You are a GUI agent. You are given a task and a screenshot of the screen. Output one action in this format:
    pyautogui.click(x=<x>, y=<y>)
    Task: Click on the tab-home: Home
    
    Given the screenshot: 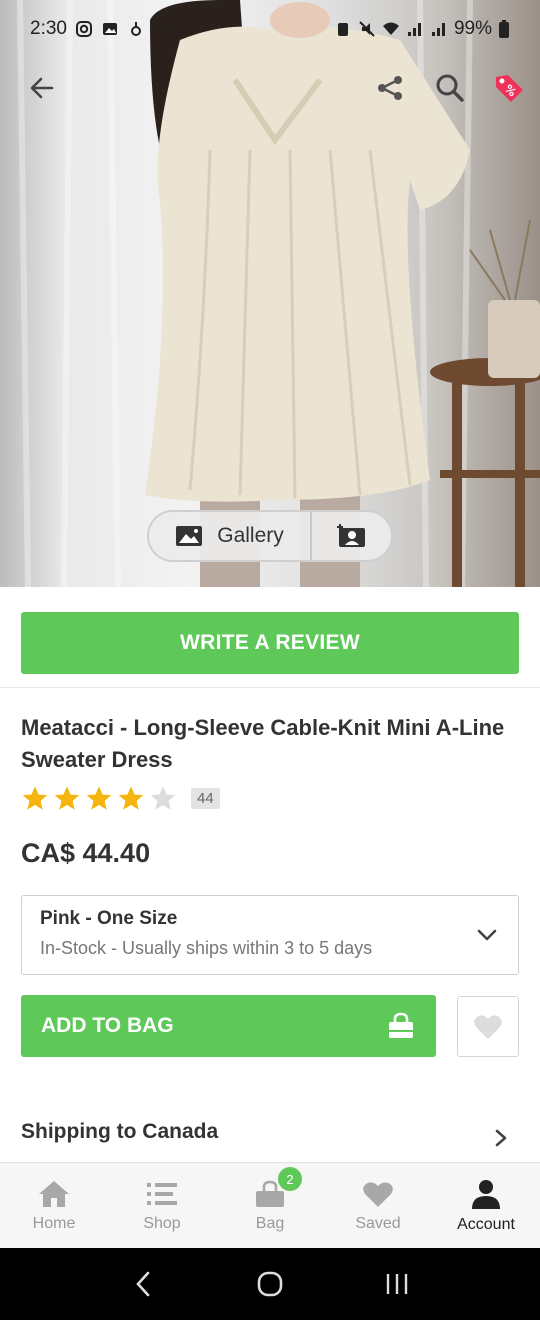 What is the action you would take?
    pyautogui.click(x=54, y=1205)
    